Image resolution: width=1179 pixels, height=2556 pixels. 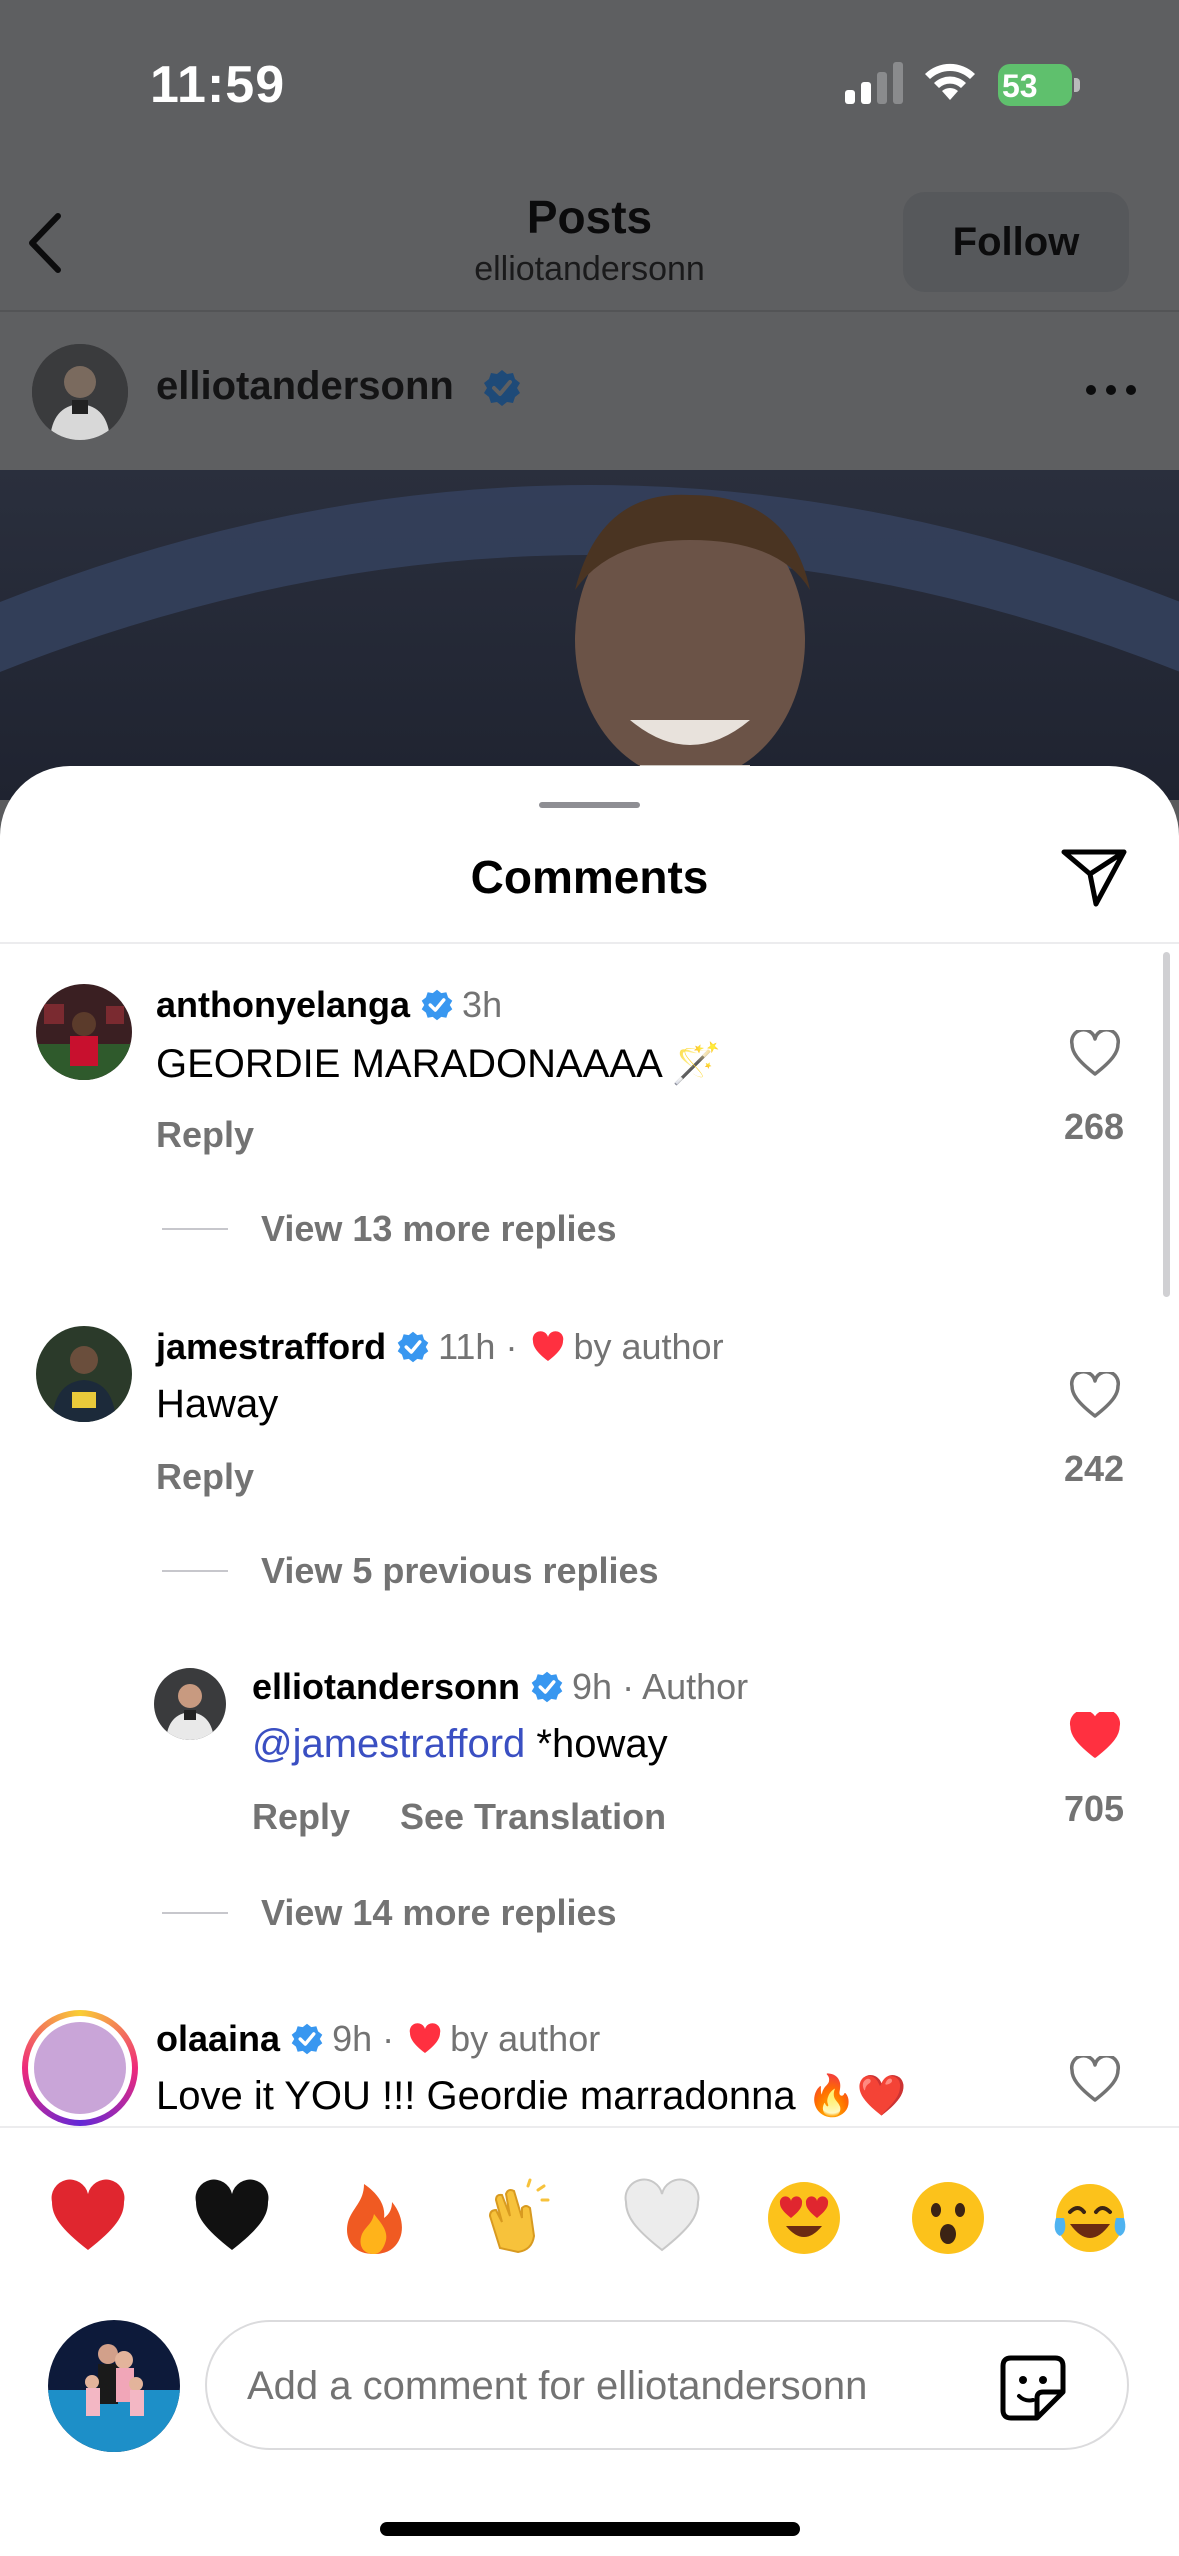 I want to click on liked-heart-icon, so click(x=1095, y=1736).